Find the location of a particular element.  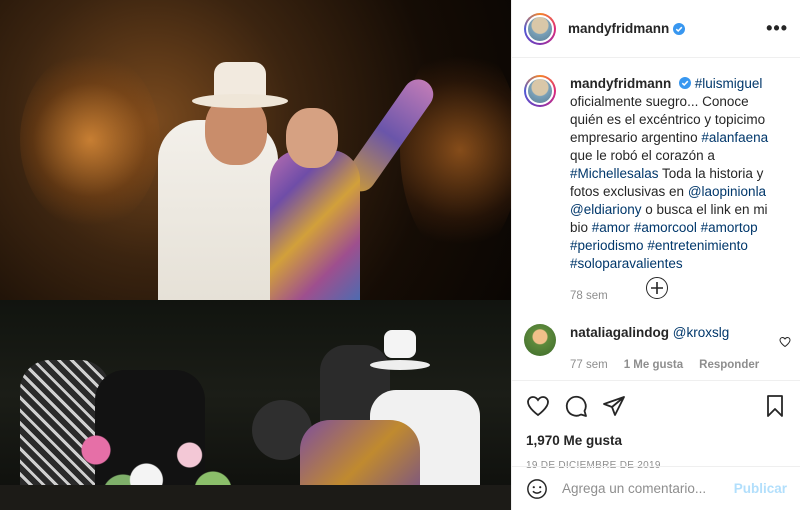

header-username: mandyfridmann is located at coordinates (618, 28).